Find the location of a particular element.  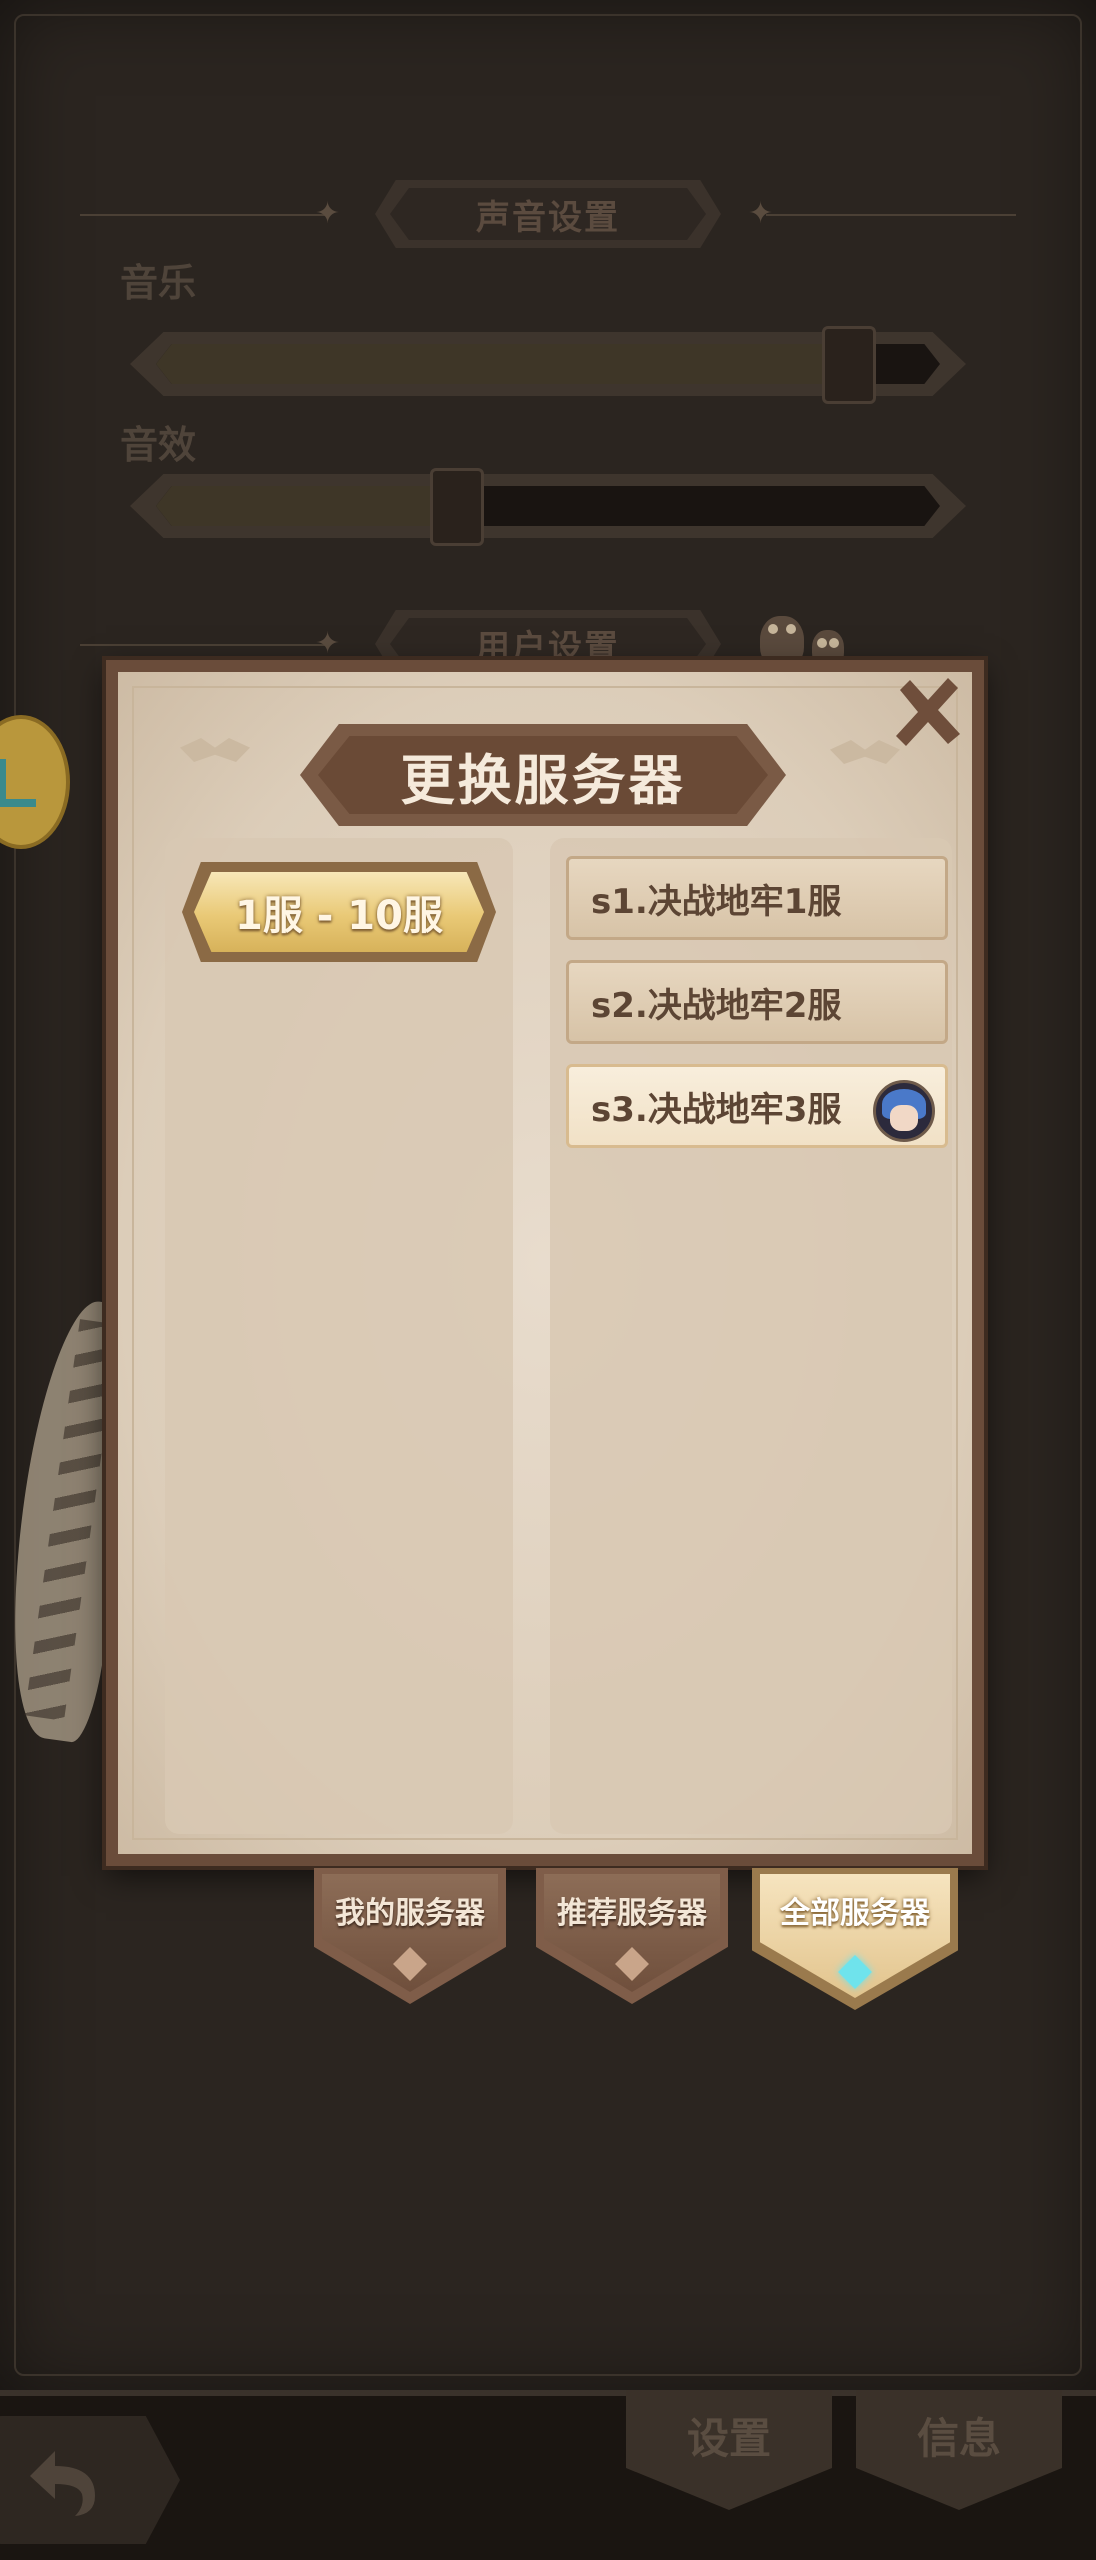

server-item-s1: s1.决战地牢1服 is located at coordinates (757, 898).